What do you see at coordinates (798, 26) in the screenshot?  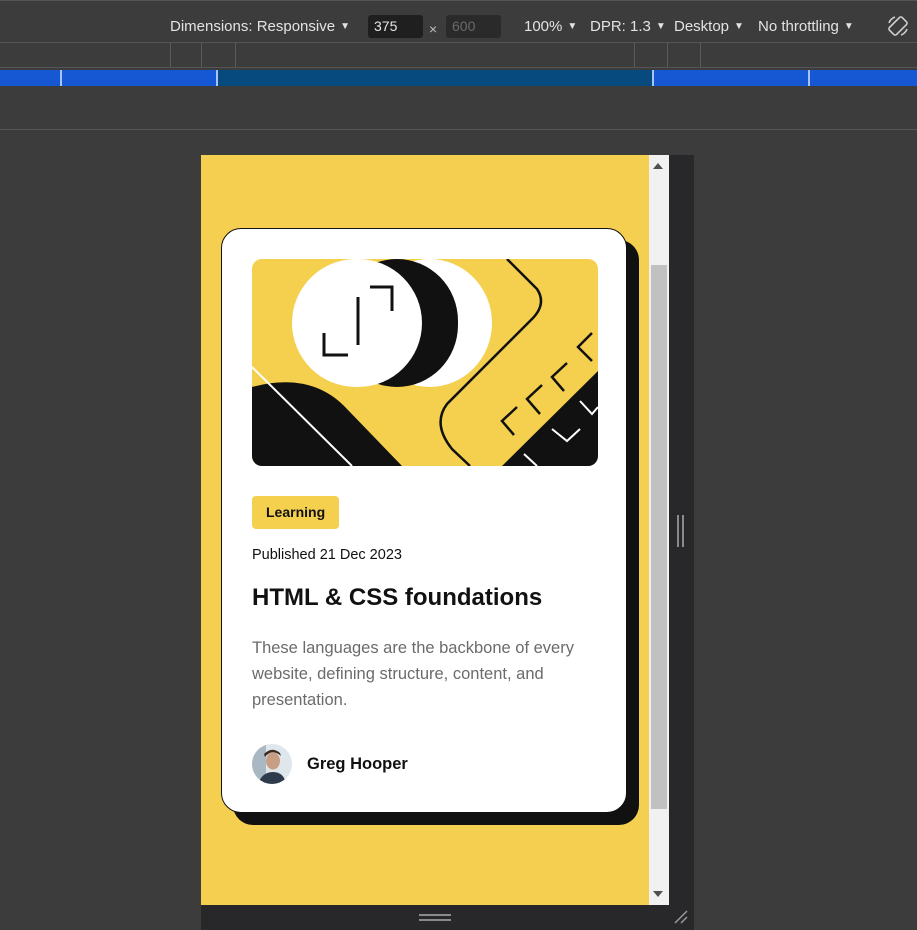 I see `throttling-label: No throttling` at bounding box center [798, 26].